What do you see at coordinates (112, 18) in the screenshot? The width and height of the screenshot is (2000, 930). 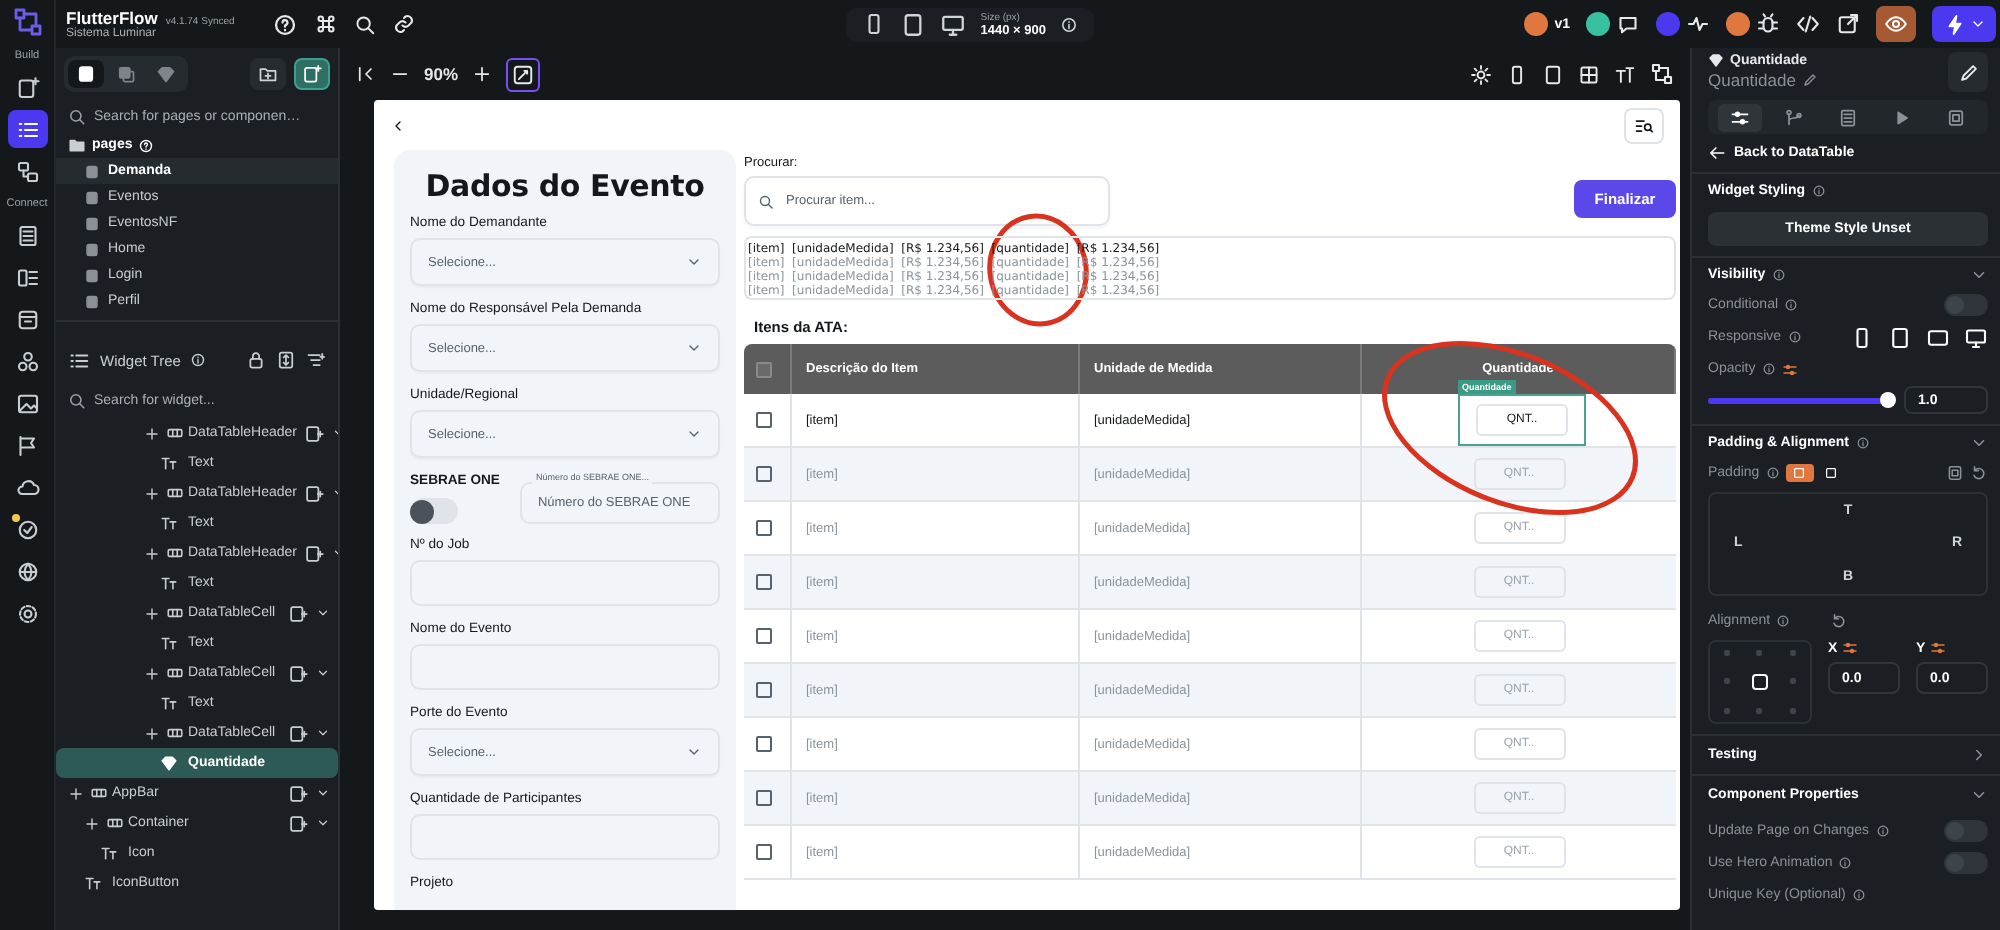 I see `app-name: FlutterFlow` at bounding box center [112, 18].